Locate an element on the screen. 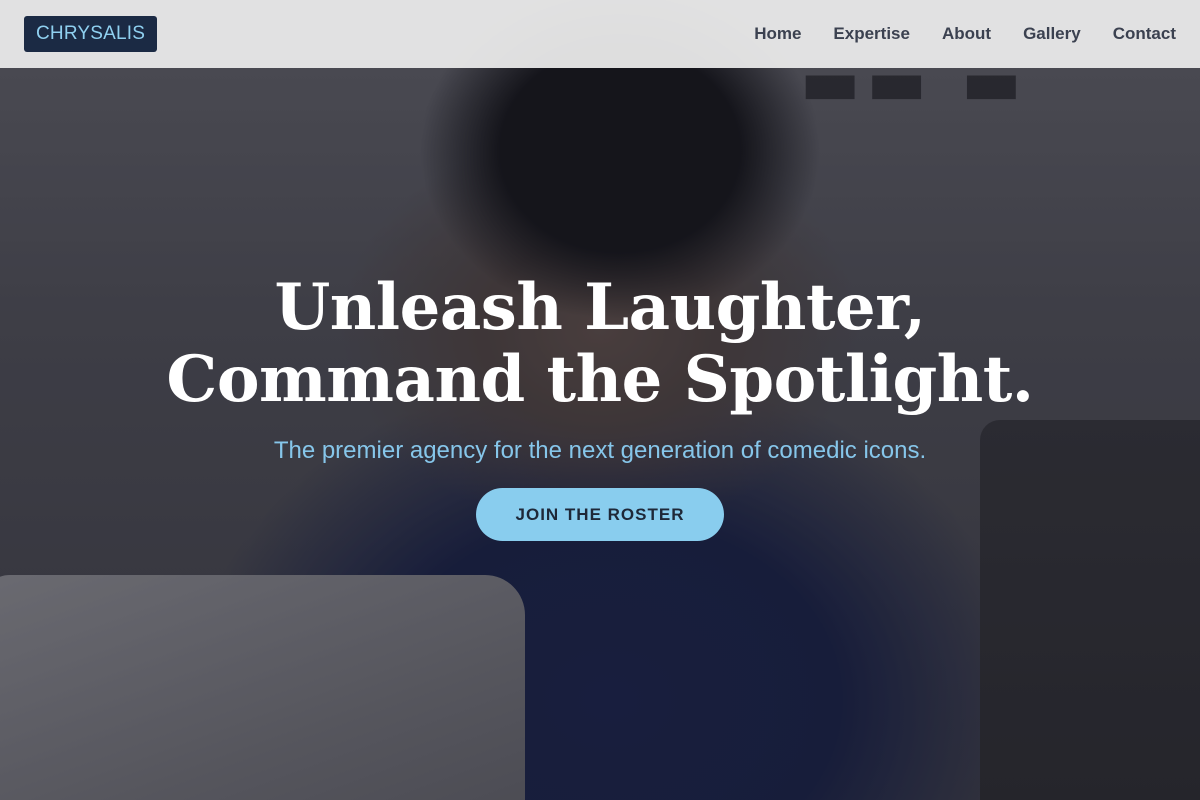  nav-link-gallery: Gallery is located at coordinates (1052, 34).